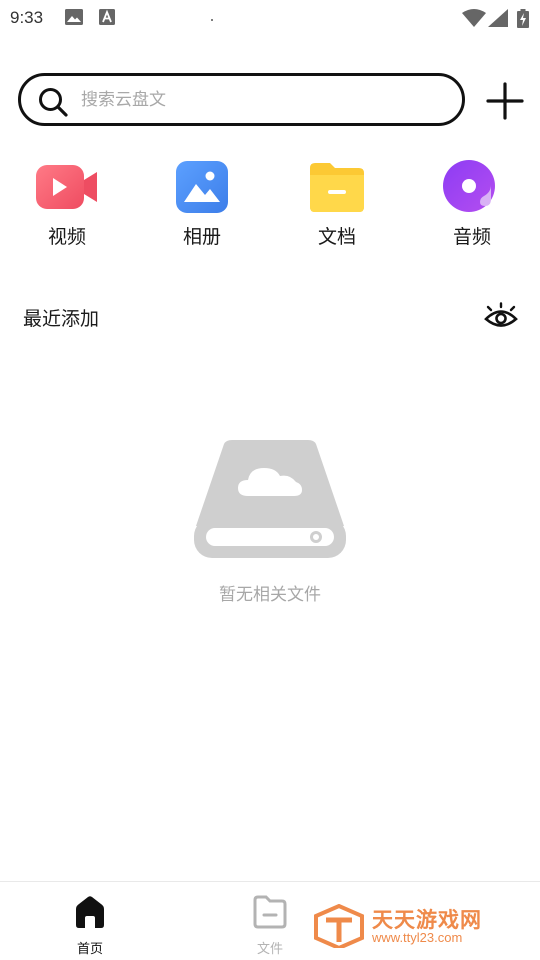  Describe the element at coordinates (61, 319) in the screenshot. I see `recent-section-title: 最近添加` at that location.